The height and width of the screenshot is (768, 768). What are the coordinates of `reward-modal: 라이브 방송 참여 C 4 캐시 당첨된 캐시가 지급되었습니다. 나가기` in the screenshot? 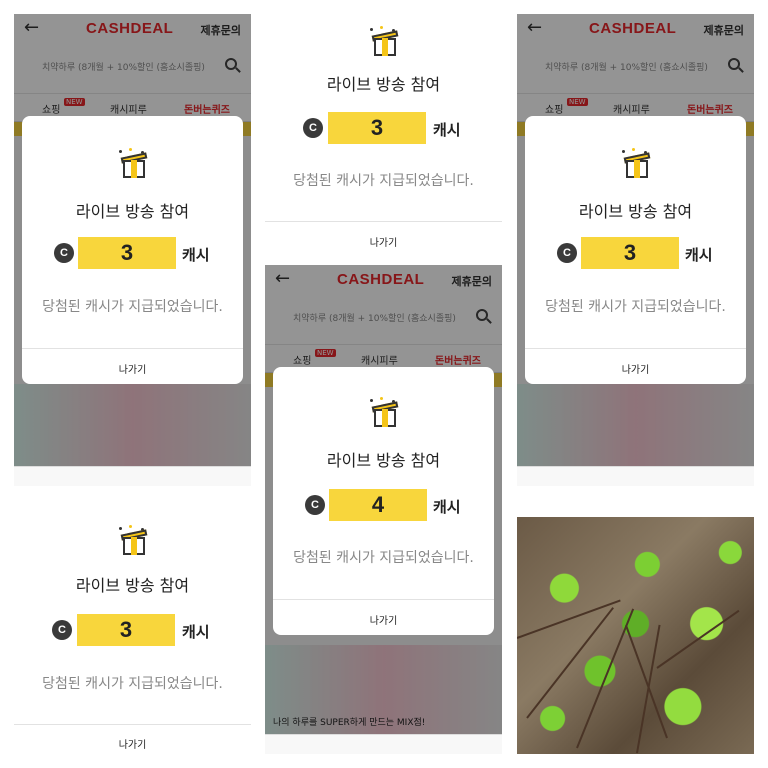 It's located at (383, 501).